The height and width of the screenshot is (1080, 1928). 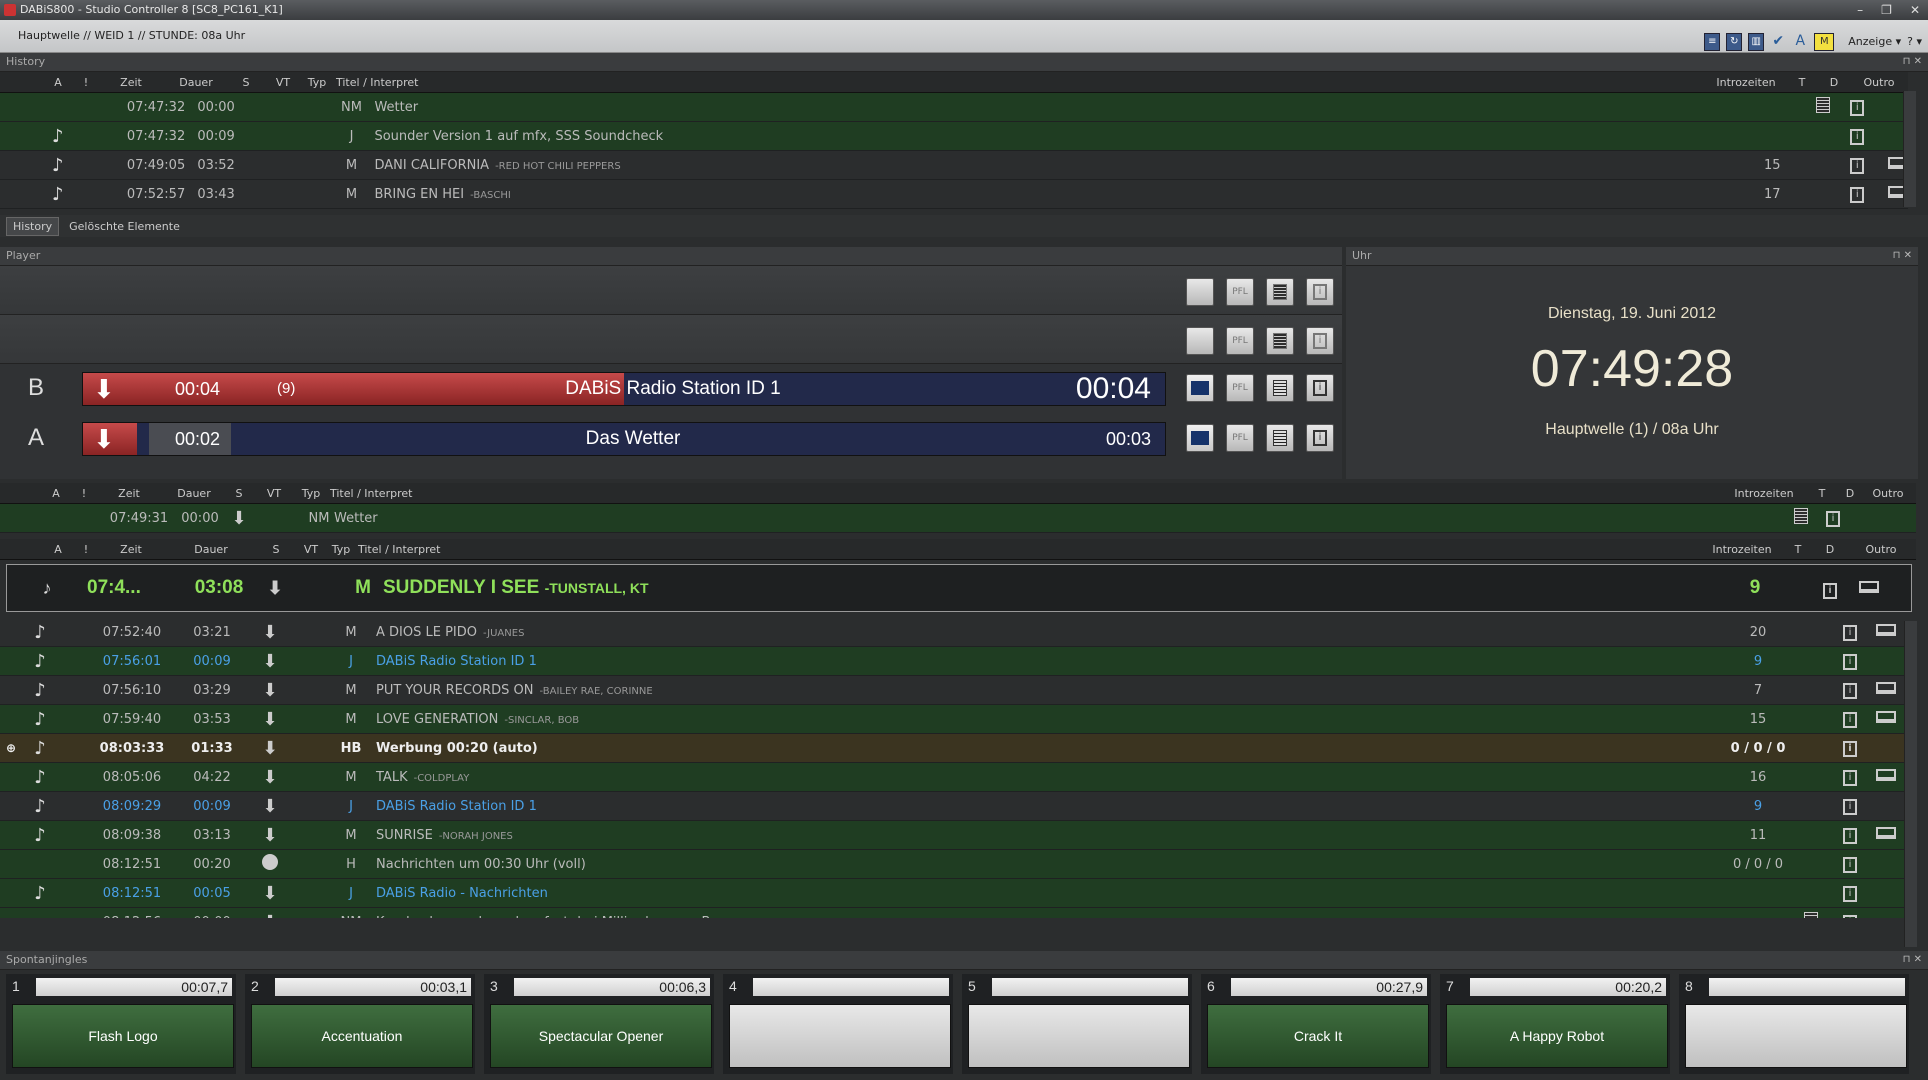 I want to click on tab-geloeschte-elemente: Gelöschte Elemente, so click(x=124, y=226).